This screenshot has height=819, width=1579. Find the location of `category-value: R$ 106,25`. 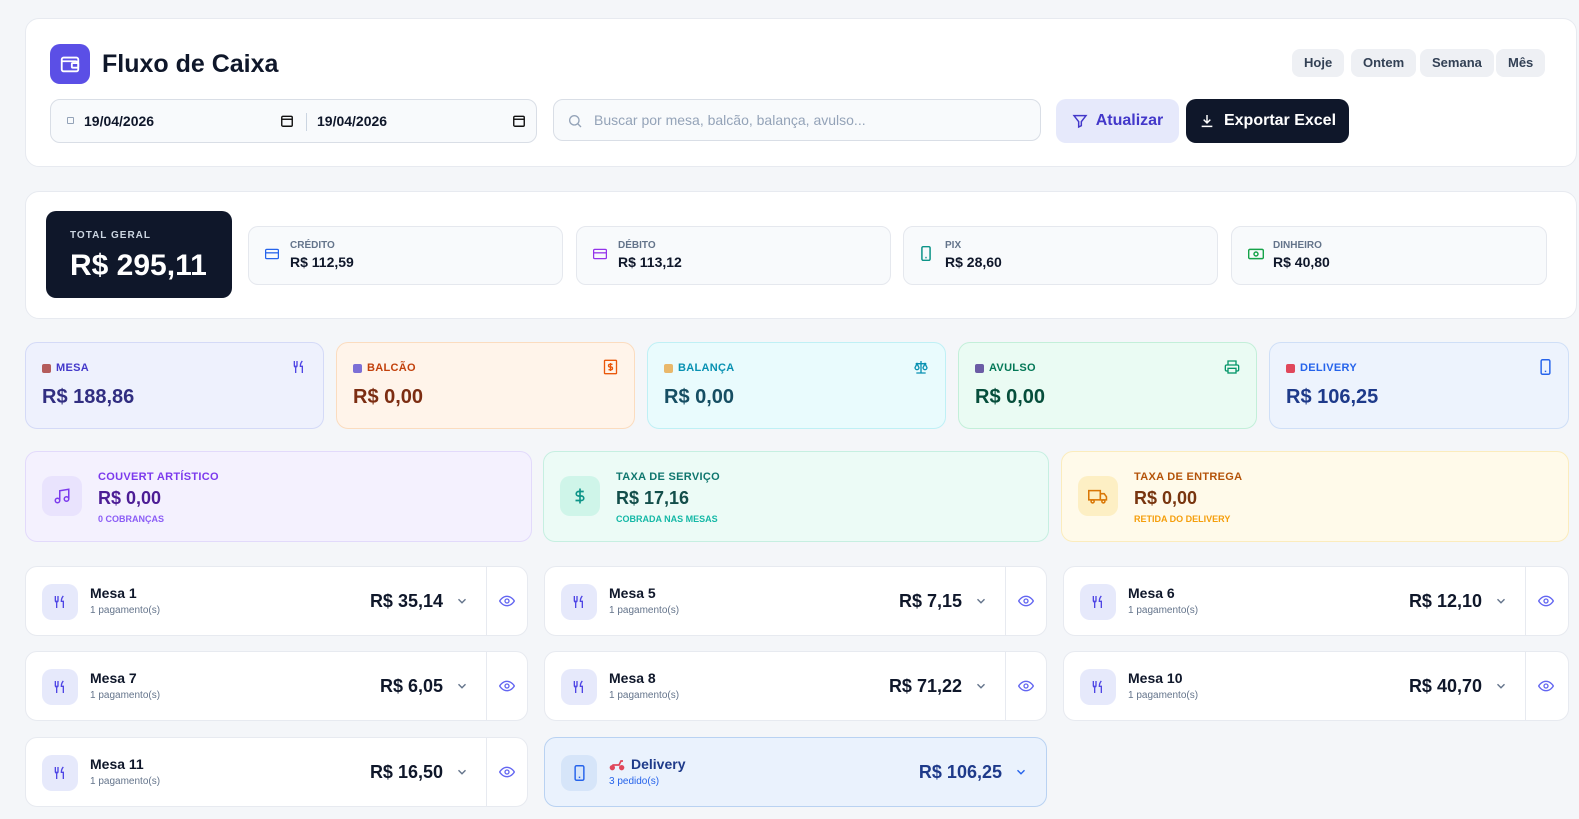

category-value: R$ 106,25 is located at coordinates (1332, 397).